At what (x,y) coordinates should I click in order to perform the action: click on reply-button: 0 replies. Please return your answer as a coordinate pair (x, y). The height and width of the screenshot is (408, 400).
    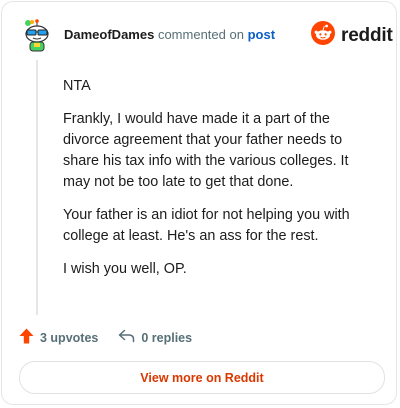
    Looking at the image, I should click on (155, 337).